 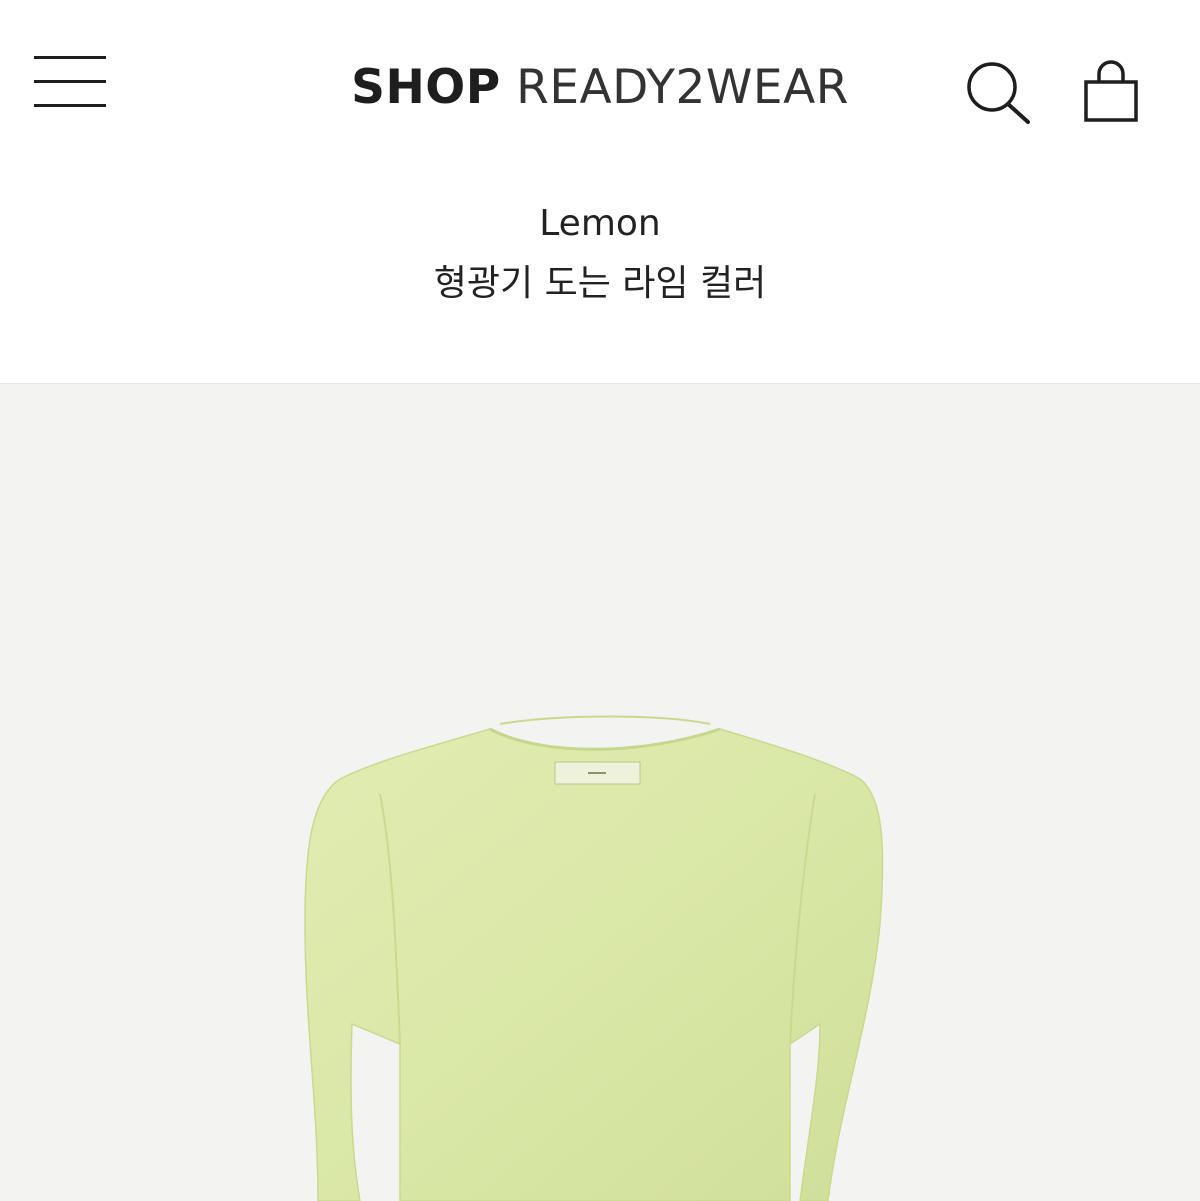 I want to click on sweater-back-neck, so click(x=605, y=720).